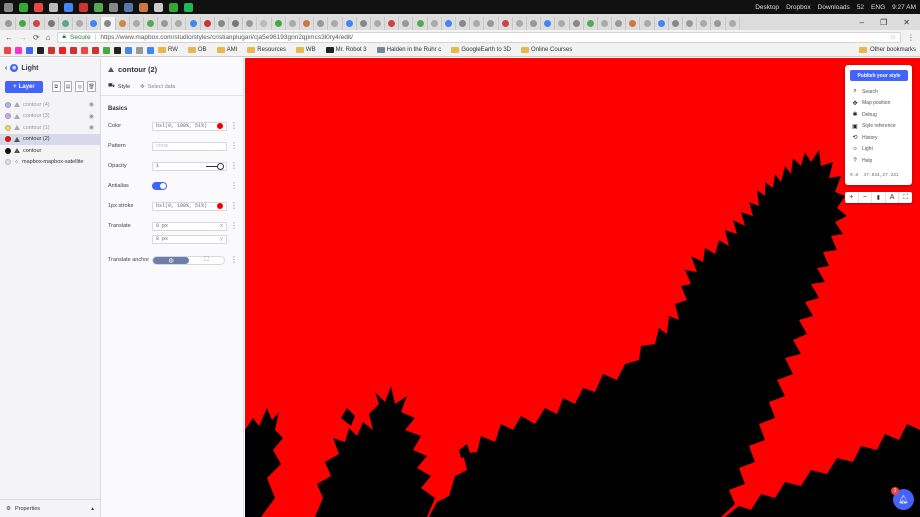  Describe the element at coordinates (893, 197) in the screenshot. I see `font-settings-button: A` at that location.